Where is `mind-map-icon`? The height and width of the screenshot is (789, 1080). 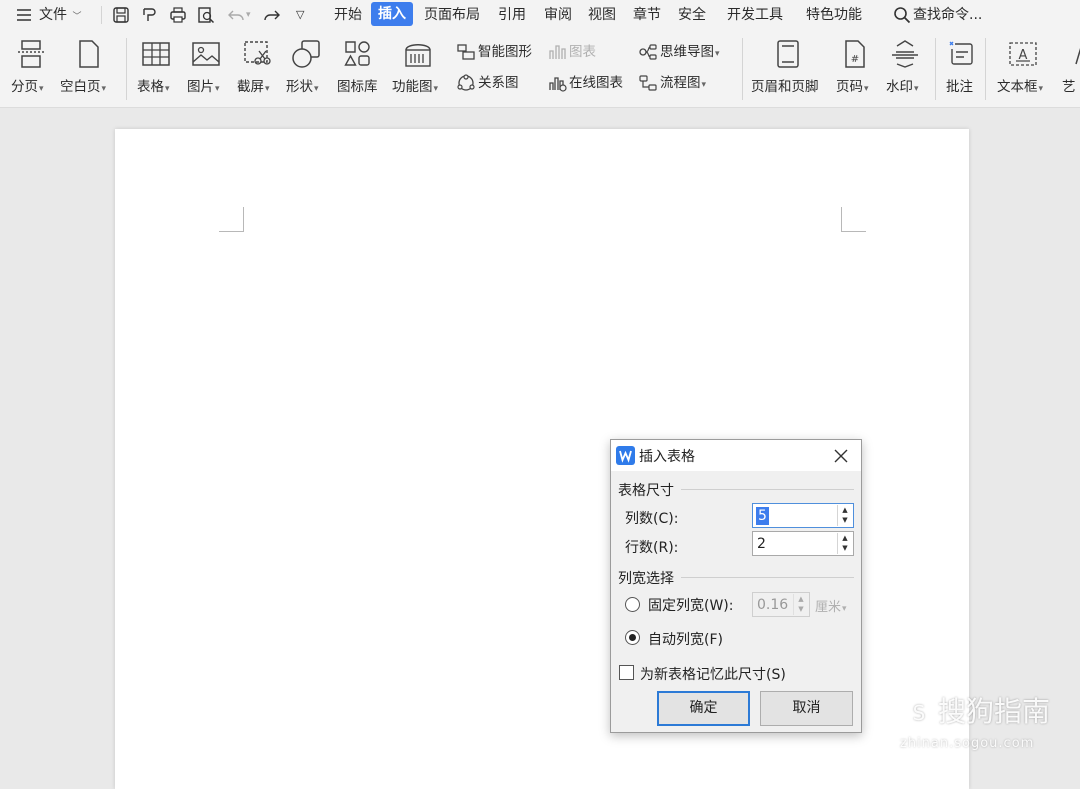 mind-map-icon is located at coordinates (648, 52).